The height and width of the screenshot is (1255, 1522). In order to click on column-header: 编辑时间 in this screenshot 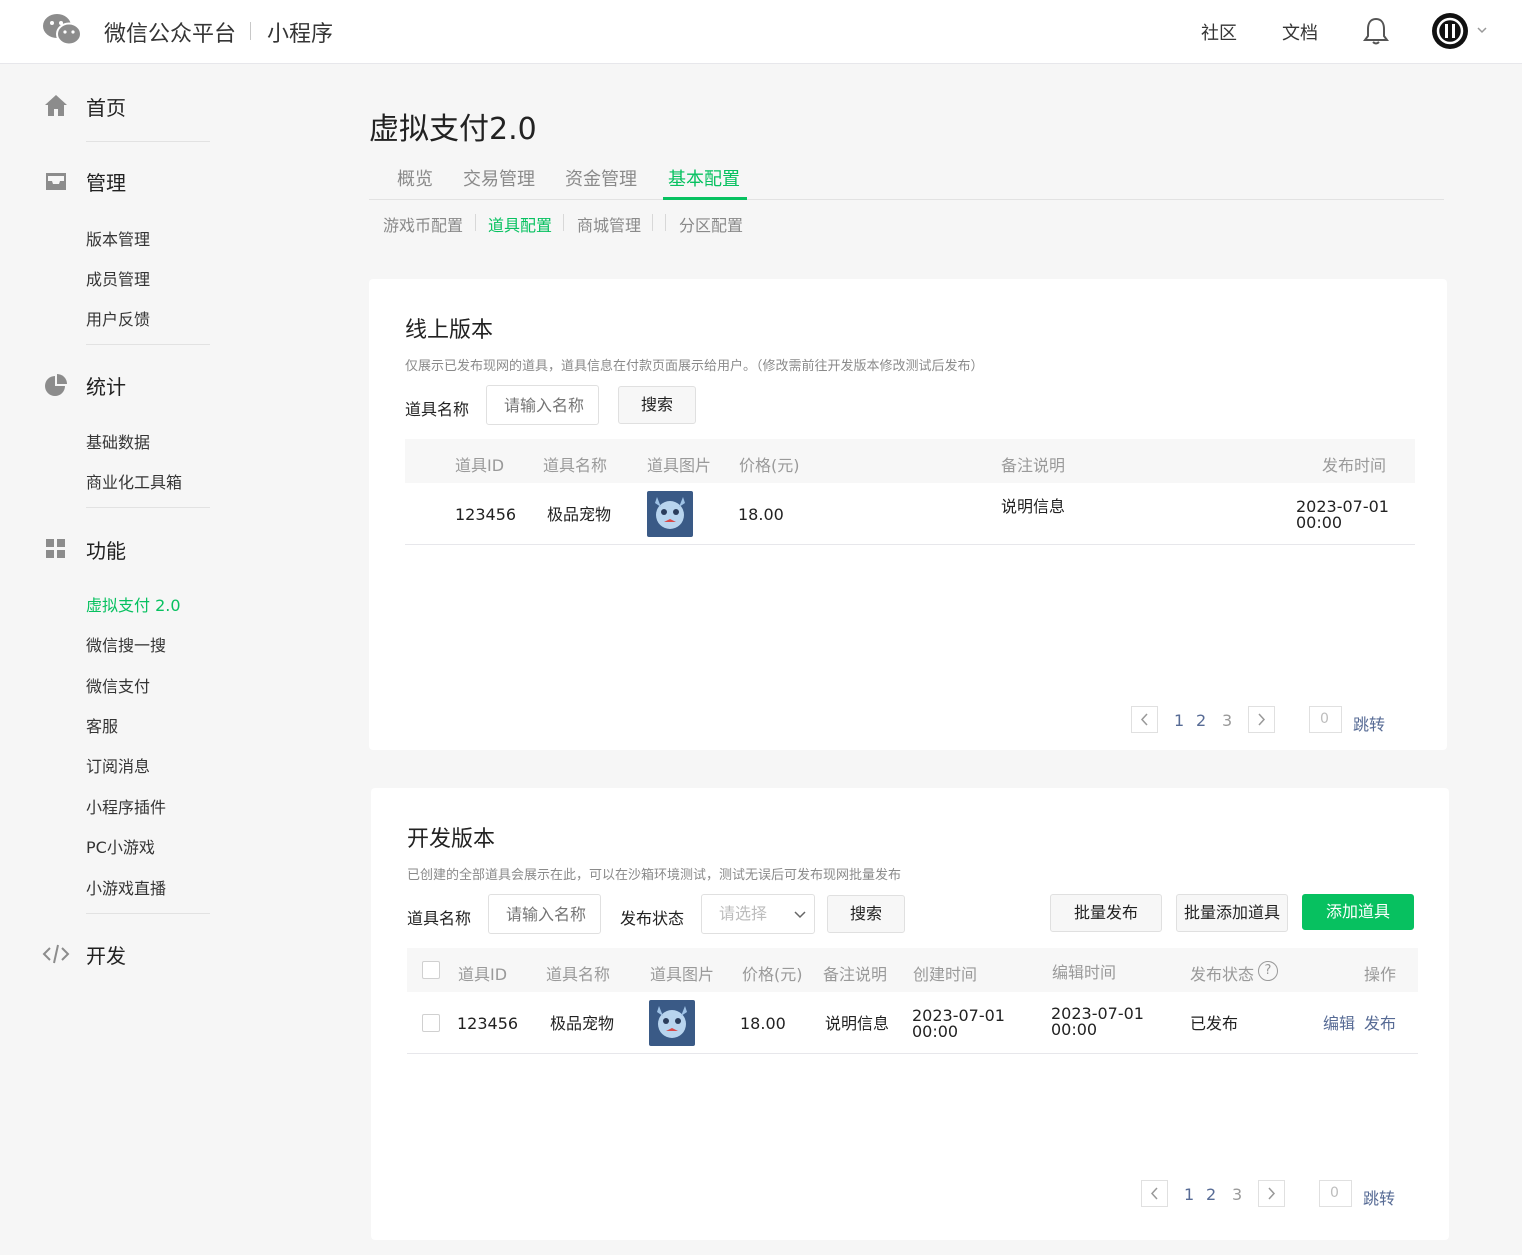, I will do `click(1084, 972)`.